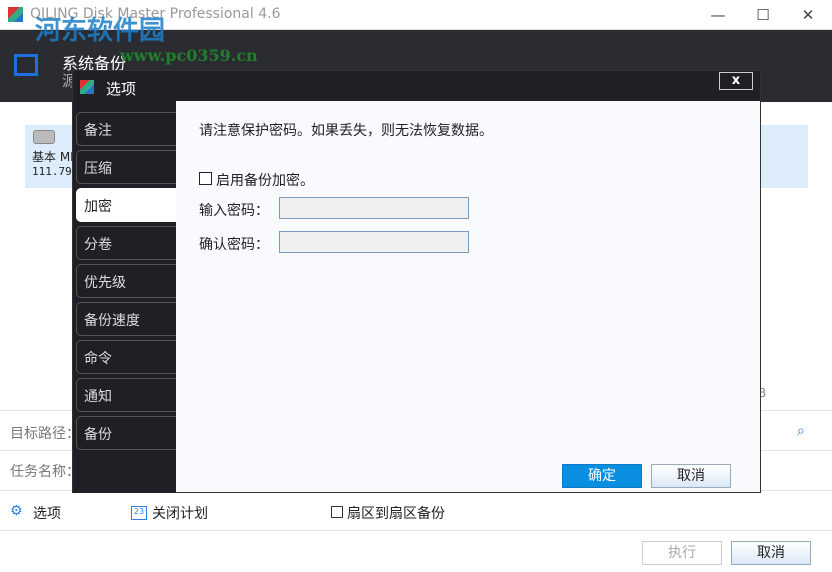 The image size is (832, 572). Describe the element at coordinates (180, 513) in the screenshot. I see `schedule-link: 关闭计划` at that location.